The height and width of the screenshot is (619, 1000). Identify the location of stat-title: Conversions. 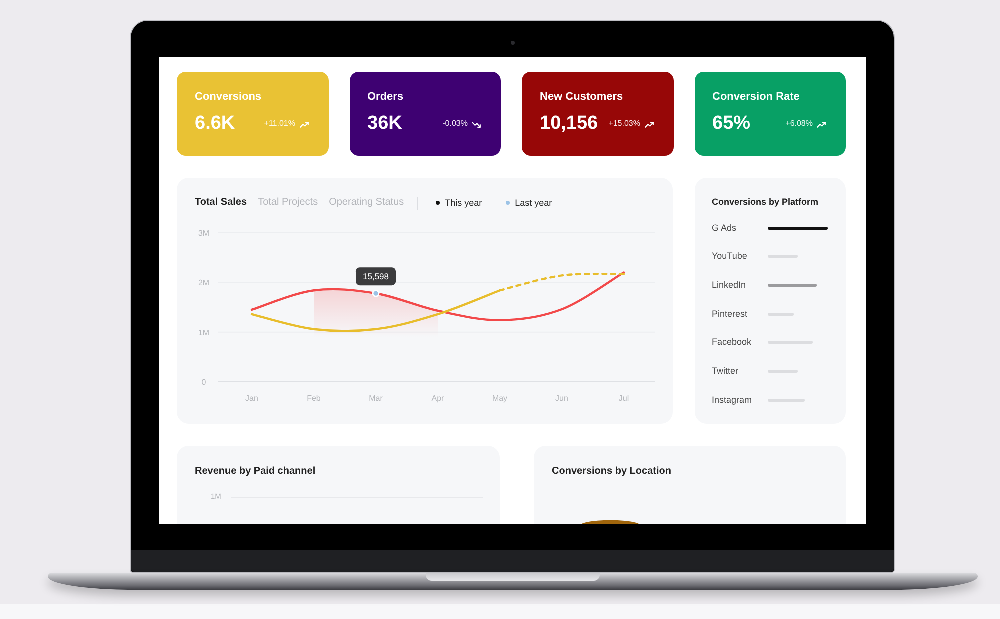
(229, 97).